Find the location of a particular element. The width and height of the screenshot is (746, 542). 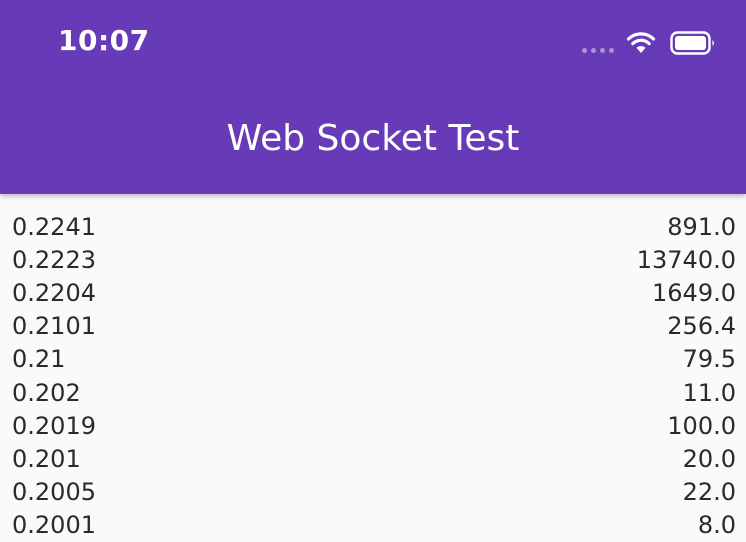

item-right-value: 100.0 is located at coordinates (701, 425).